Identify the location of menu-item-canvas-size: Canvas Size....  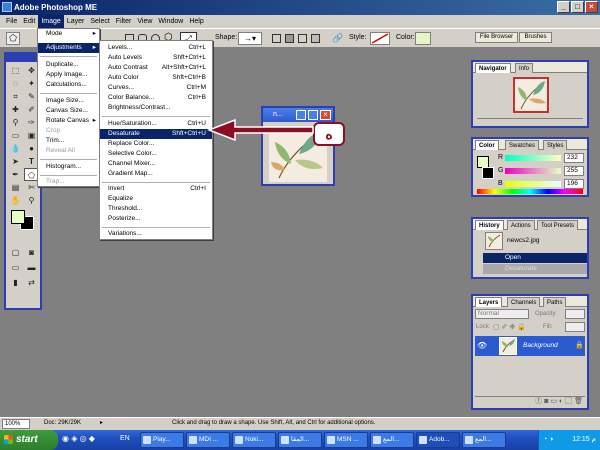
(68, 111).